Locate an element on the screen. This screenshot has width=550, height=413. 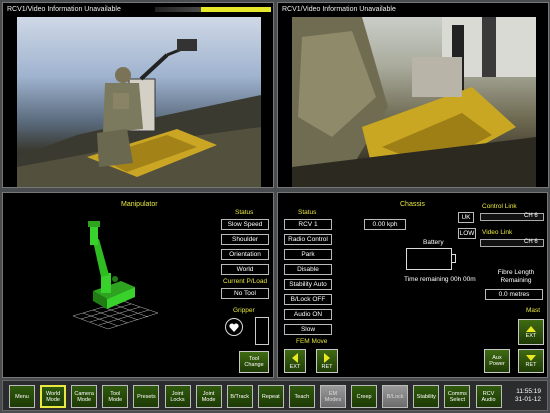
status-world: World is located at coordinates (245, 269).